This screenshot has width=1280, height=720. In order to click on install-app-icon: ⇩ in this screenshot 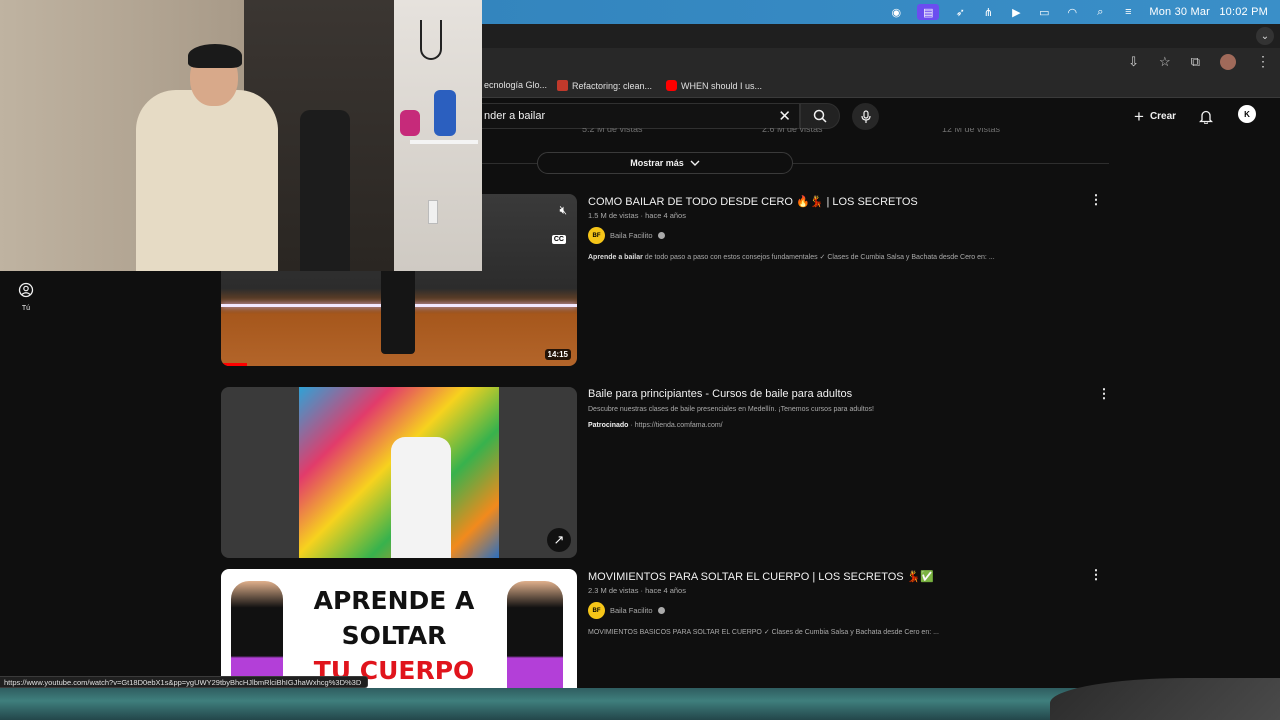, I will do `click(1133, 62)`.